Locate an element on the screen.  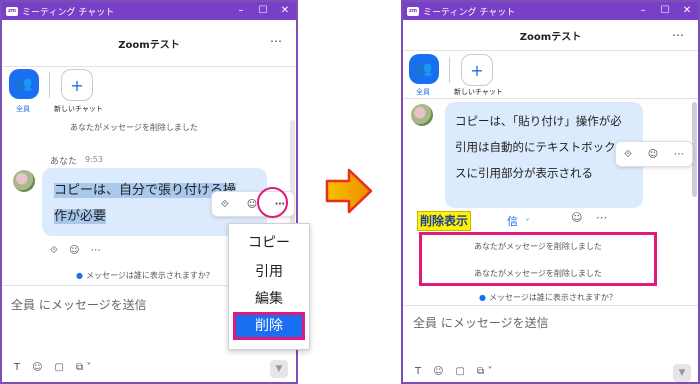
deleted-notices-highlight: あなたがメッセージを削除しました あなたがメッセージを削除しました is located at coordinates (538, 259).